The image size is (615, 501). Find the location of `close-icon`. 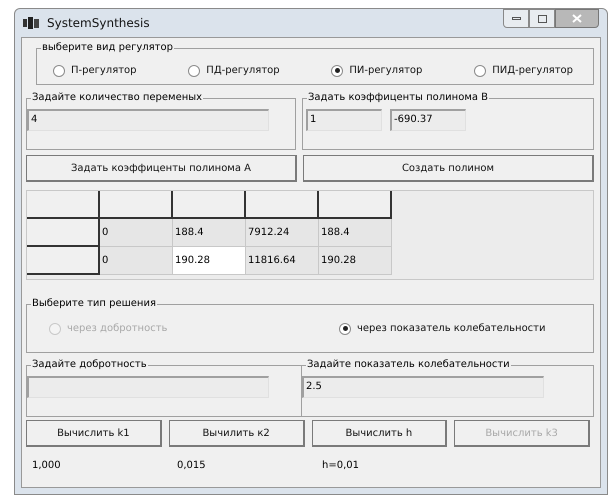

close-icon is located at coordinates (577, 18).